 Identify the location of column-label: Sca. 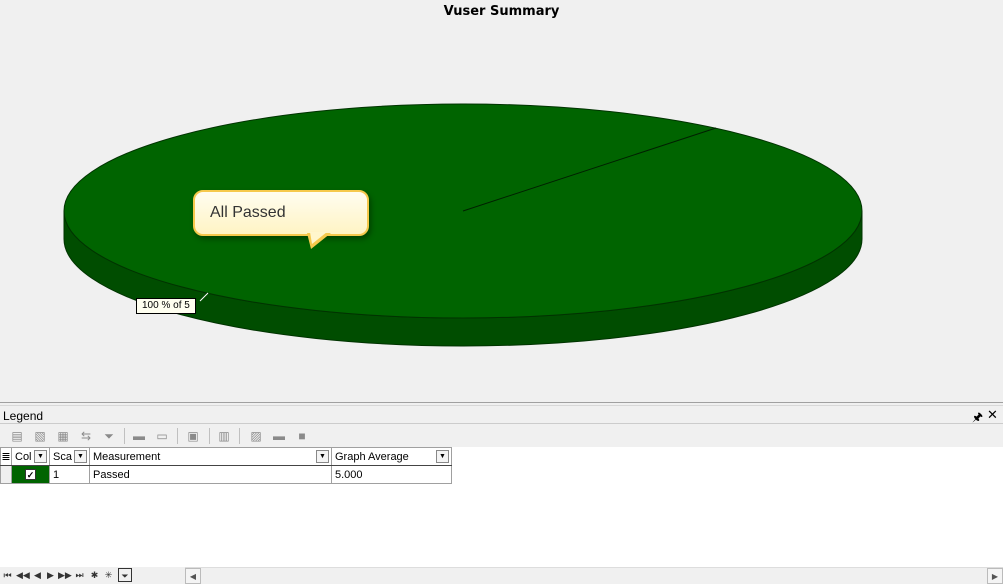
(62, 456).